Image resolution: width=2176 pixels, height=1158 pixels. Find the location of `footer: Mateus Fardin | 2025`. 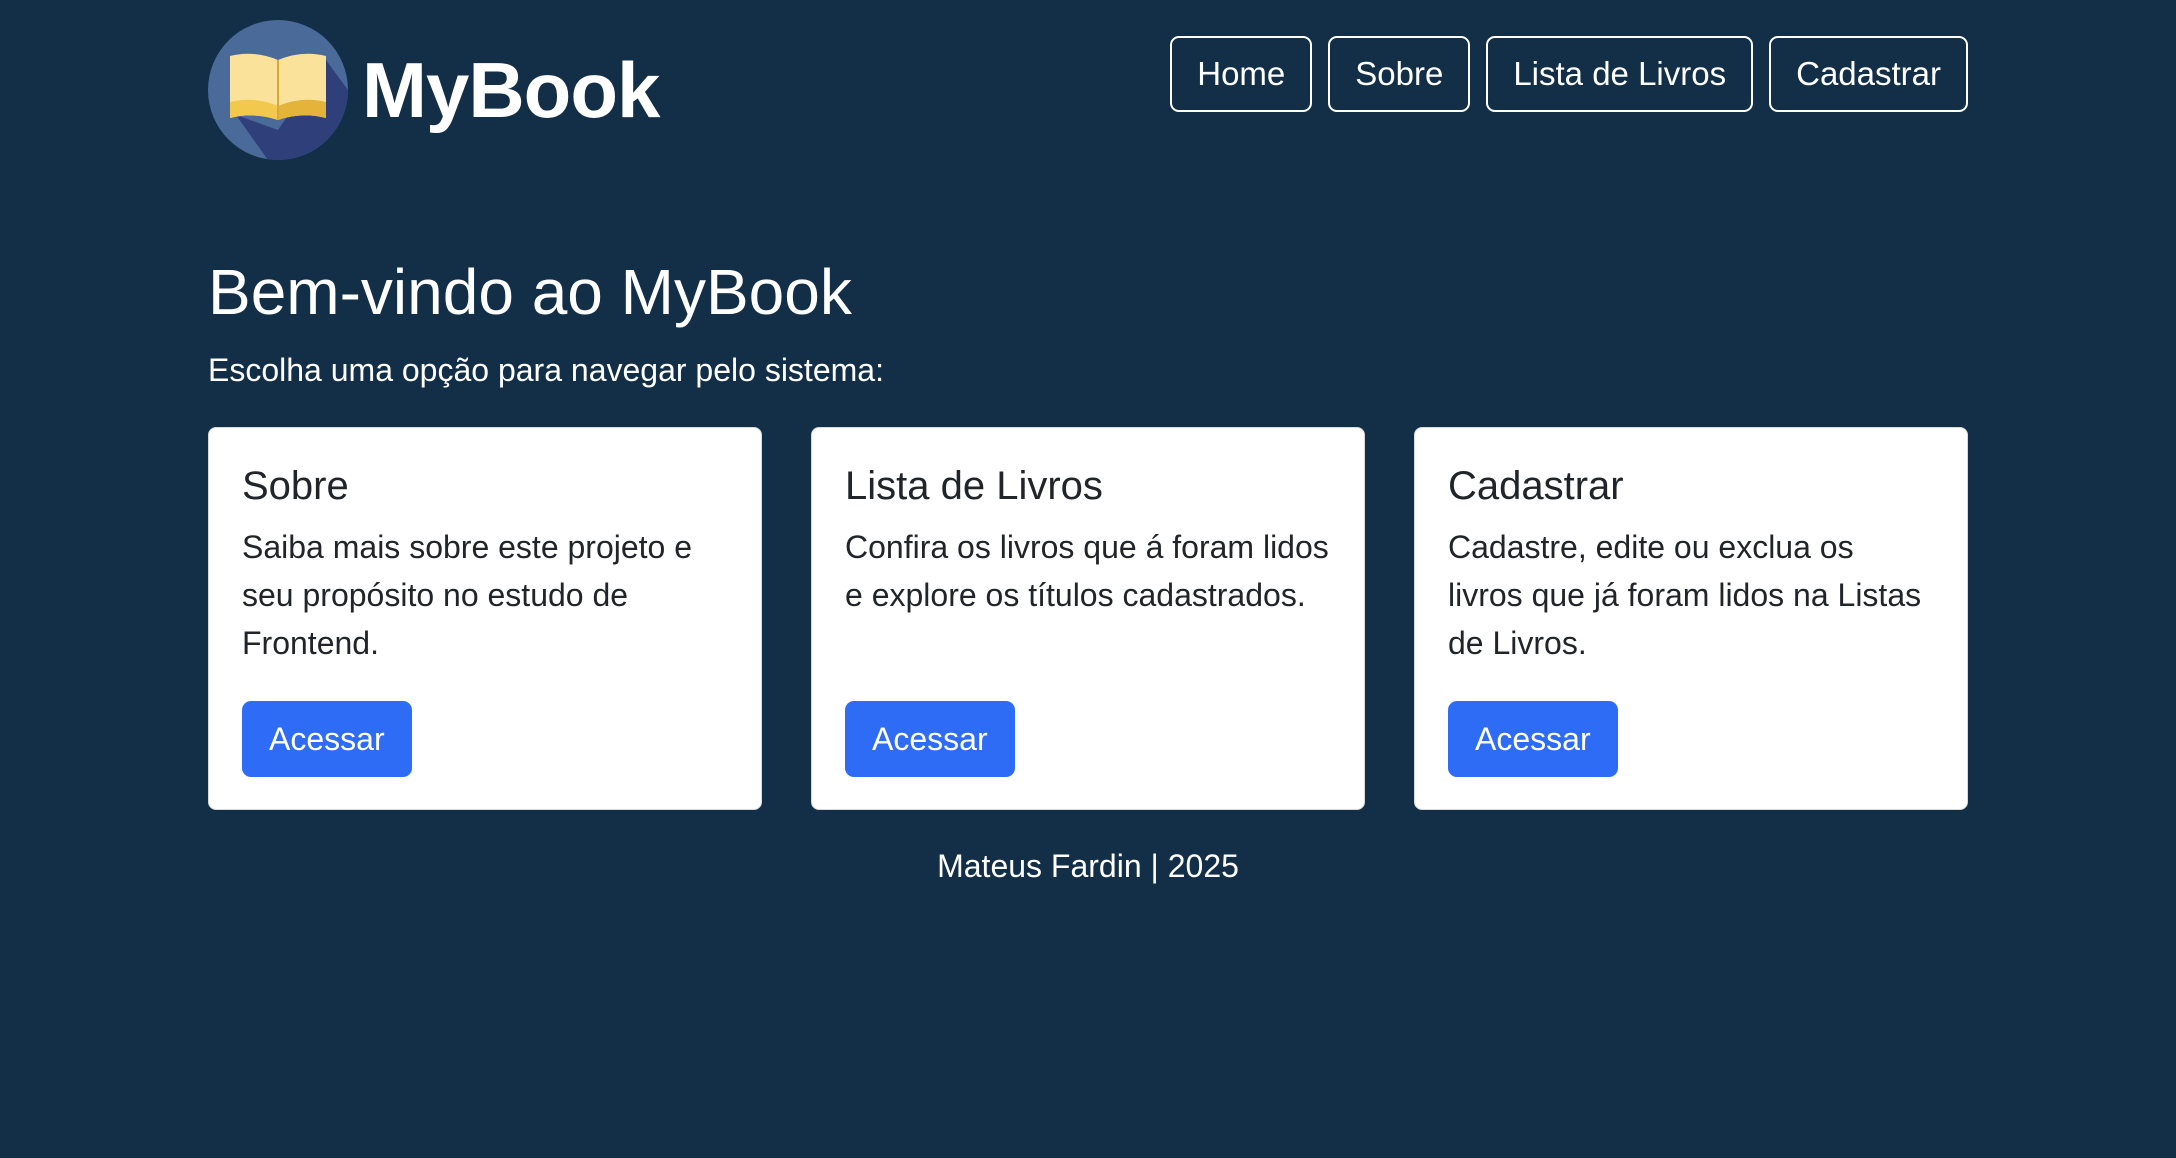

footer: Mateus Fardin | 2025 is located at coordinates (1088, 866).